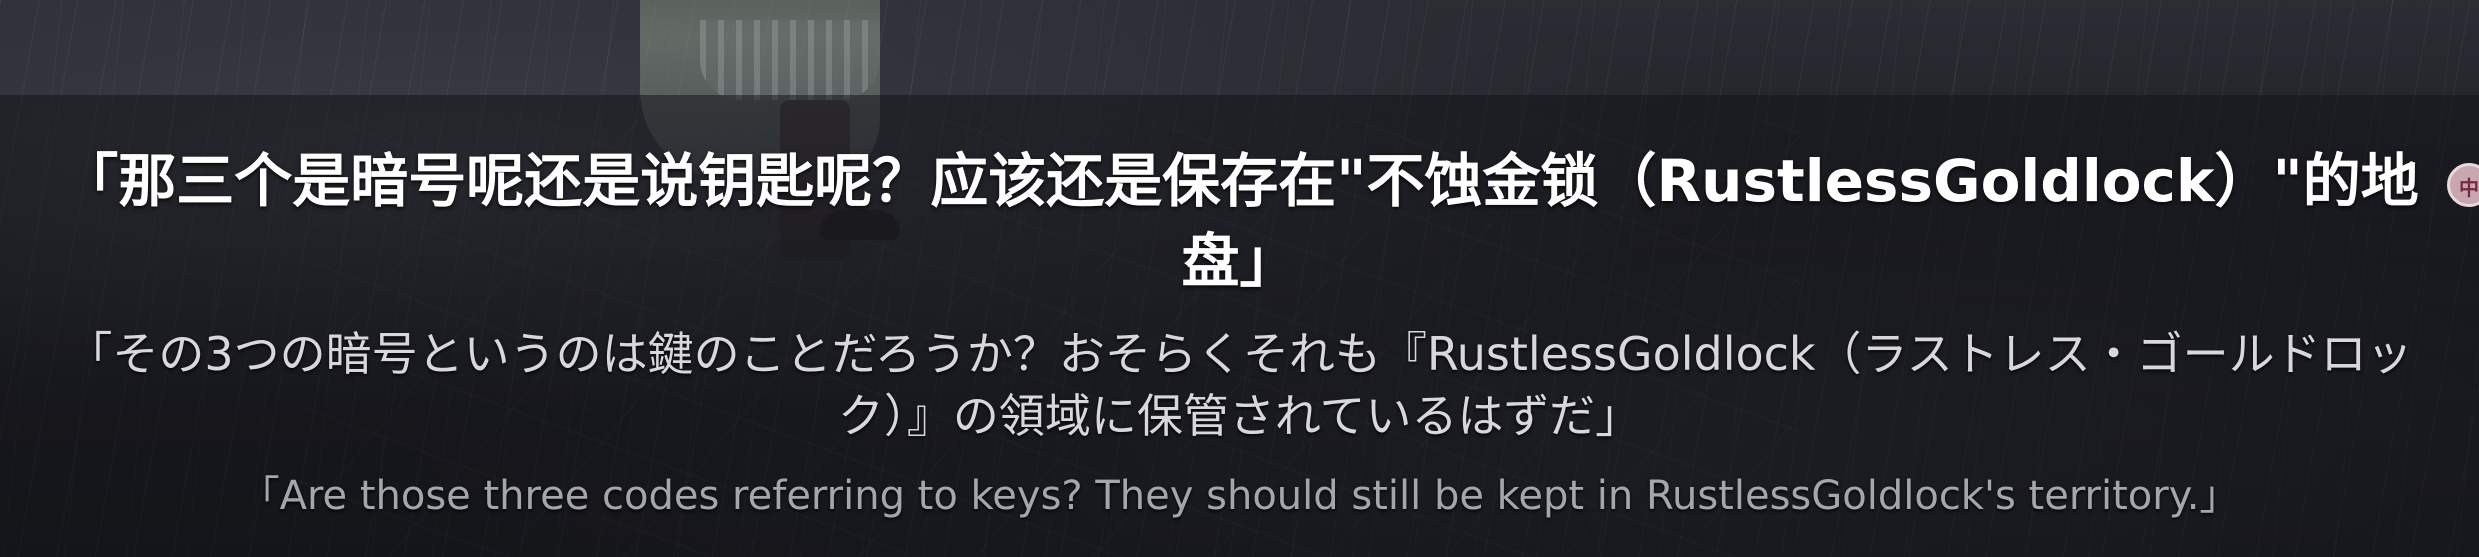 The width and height of the screenshot is (2479, 557). Describe the element at coordinates (790, 60) in the screenshot. I see `character-skirt` at that location.